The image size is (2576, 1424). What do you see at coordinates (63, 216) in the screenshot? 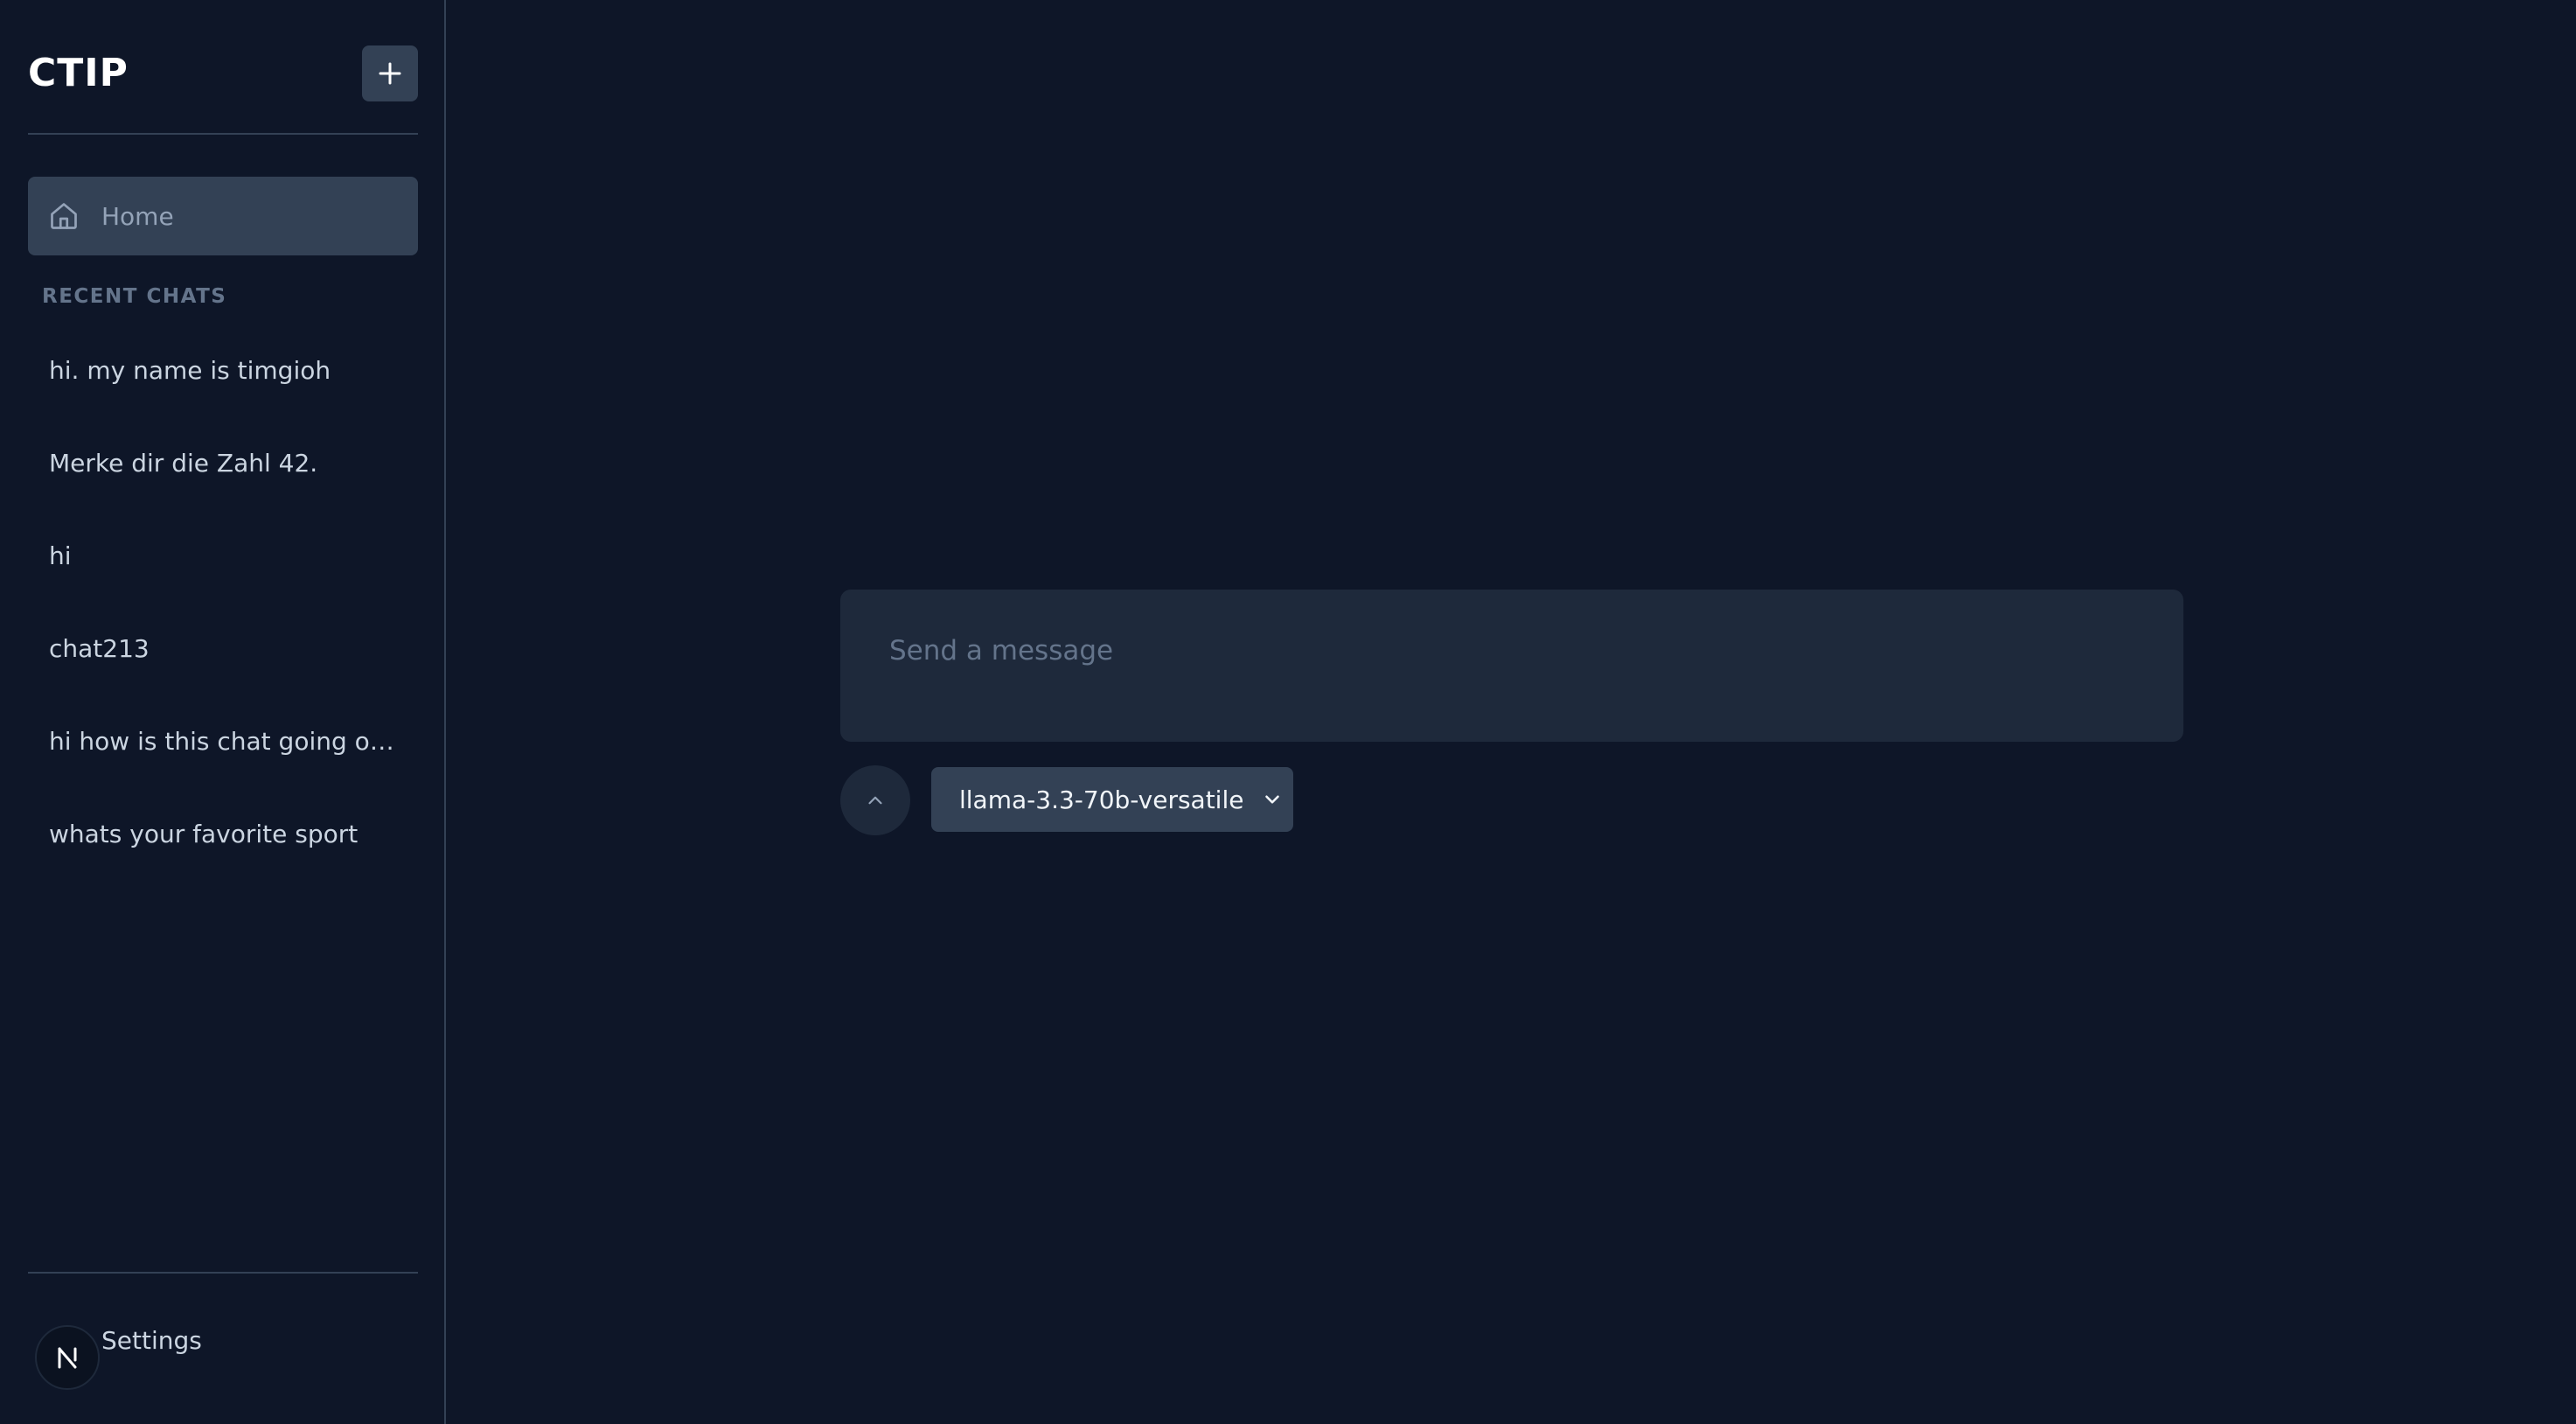
I see `home-icon` at bounding box center [63, 216].